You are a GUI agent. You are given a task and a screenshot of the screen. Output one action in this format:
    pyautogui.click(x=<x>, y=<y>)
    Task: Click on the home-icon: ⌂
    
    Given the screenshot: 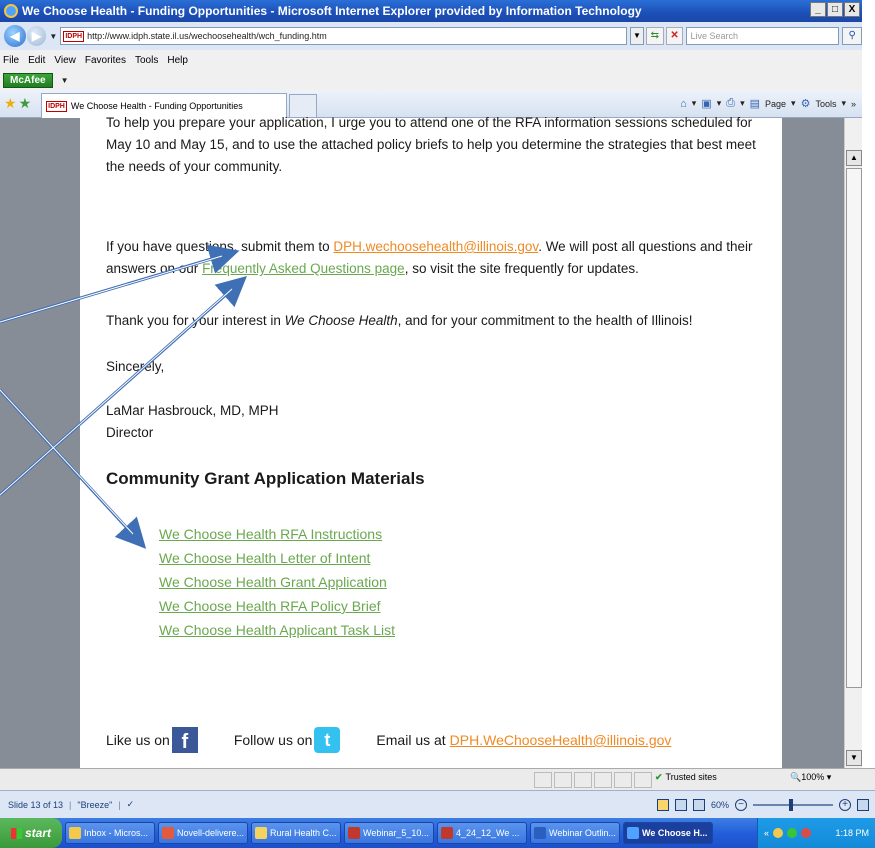 What is the action you would take?
    pyautogui.click(x=683, y=104)
    